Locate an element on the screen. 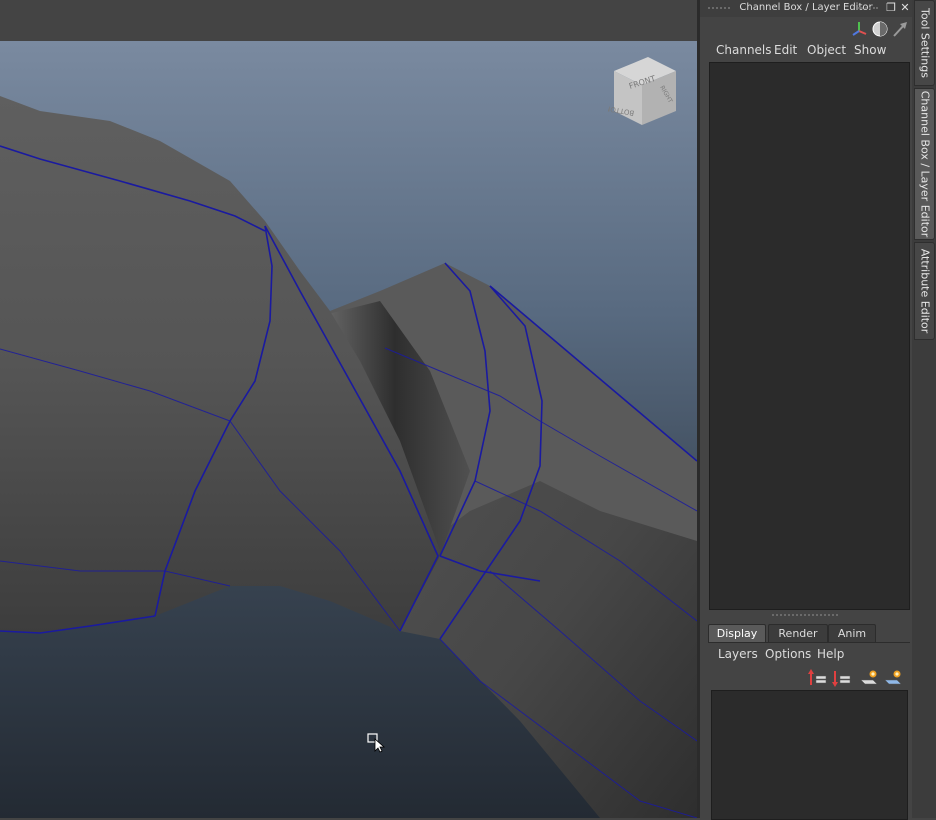 This screenshot has height=820, width=936. side-tab-channel-box: Channel Box / Layer Editor is located at coordinates (924, 164).